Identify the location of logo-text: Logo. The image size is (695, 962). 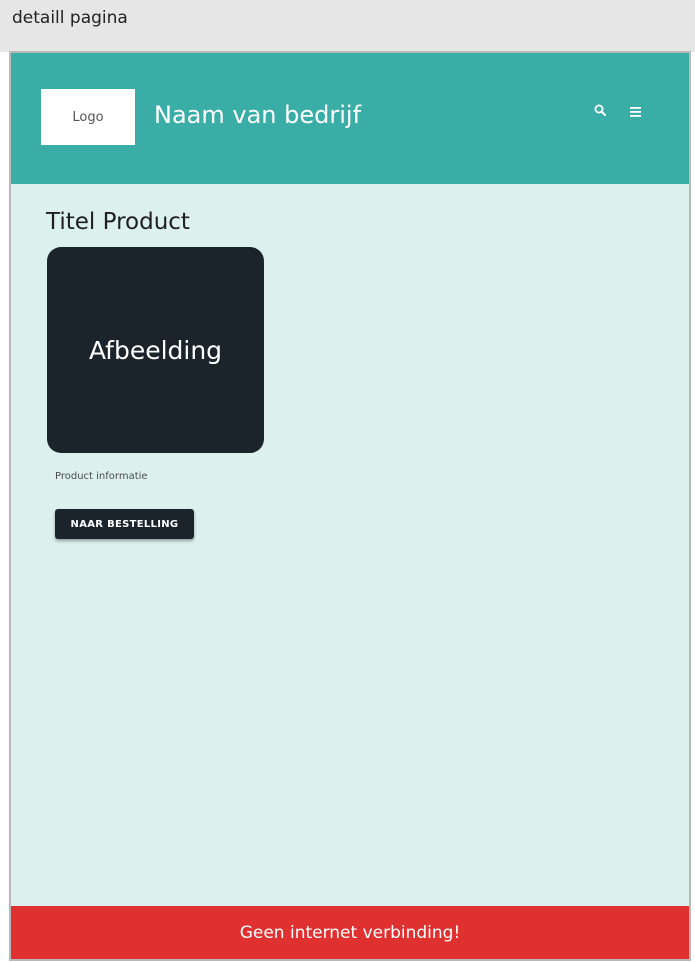
(88, 117).